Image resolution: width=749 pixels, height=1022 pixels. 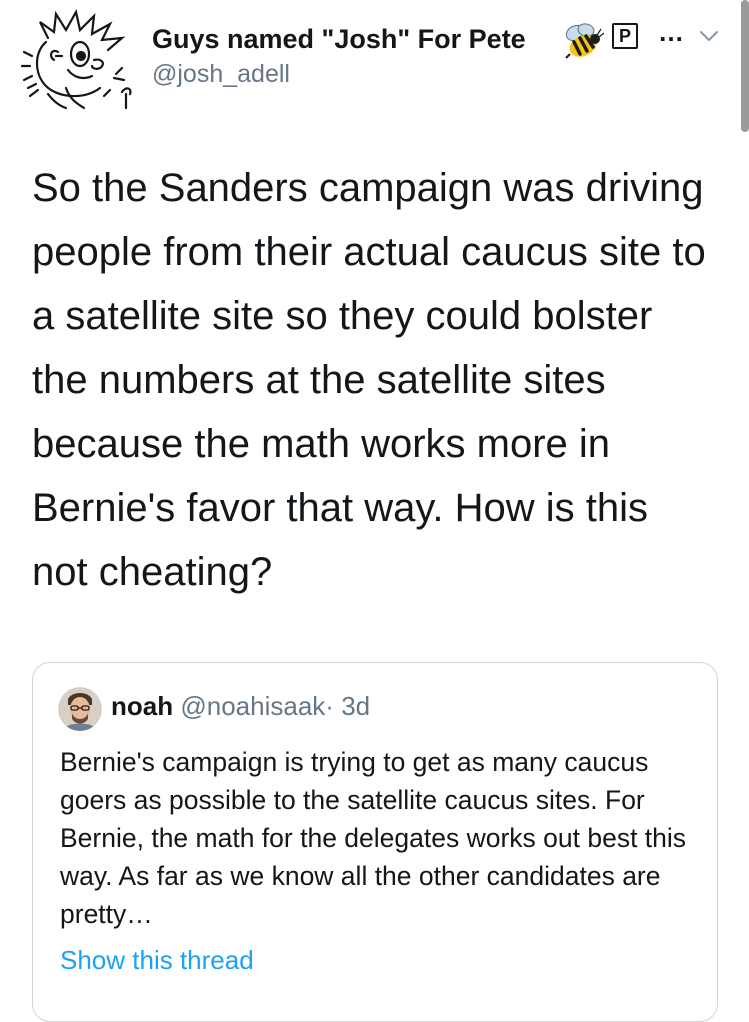 What do you see at coordinates (339, 39) in the screenshot?
I see `author-name: Guys named "Josh" For Pete` at bounding box center [339, 39].